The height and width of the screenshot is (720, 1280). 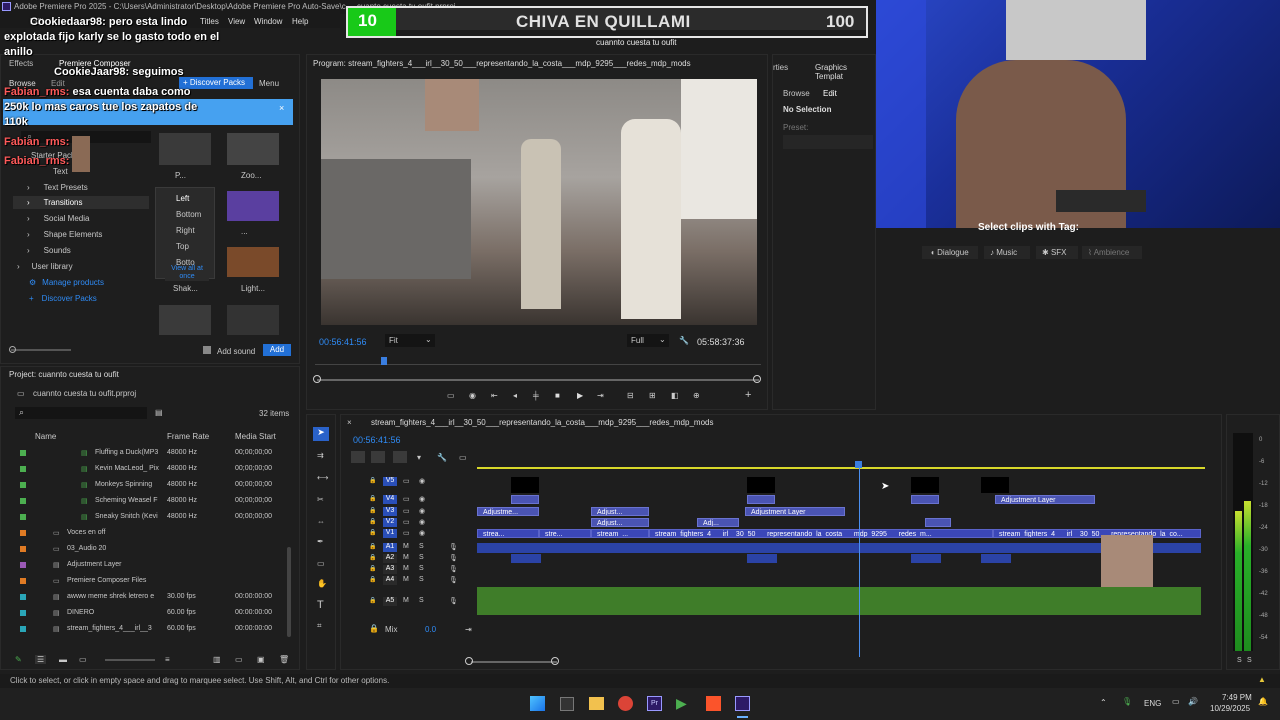 What do you see at coordinates (422, 481) in the screenshot?
I see `eye-icon: ◉` at bounding box center [422, 481].